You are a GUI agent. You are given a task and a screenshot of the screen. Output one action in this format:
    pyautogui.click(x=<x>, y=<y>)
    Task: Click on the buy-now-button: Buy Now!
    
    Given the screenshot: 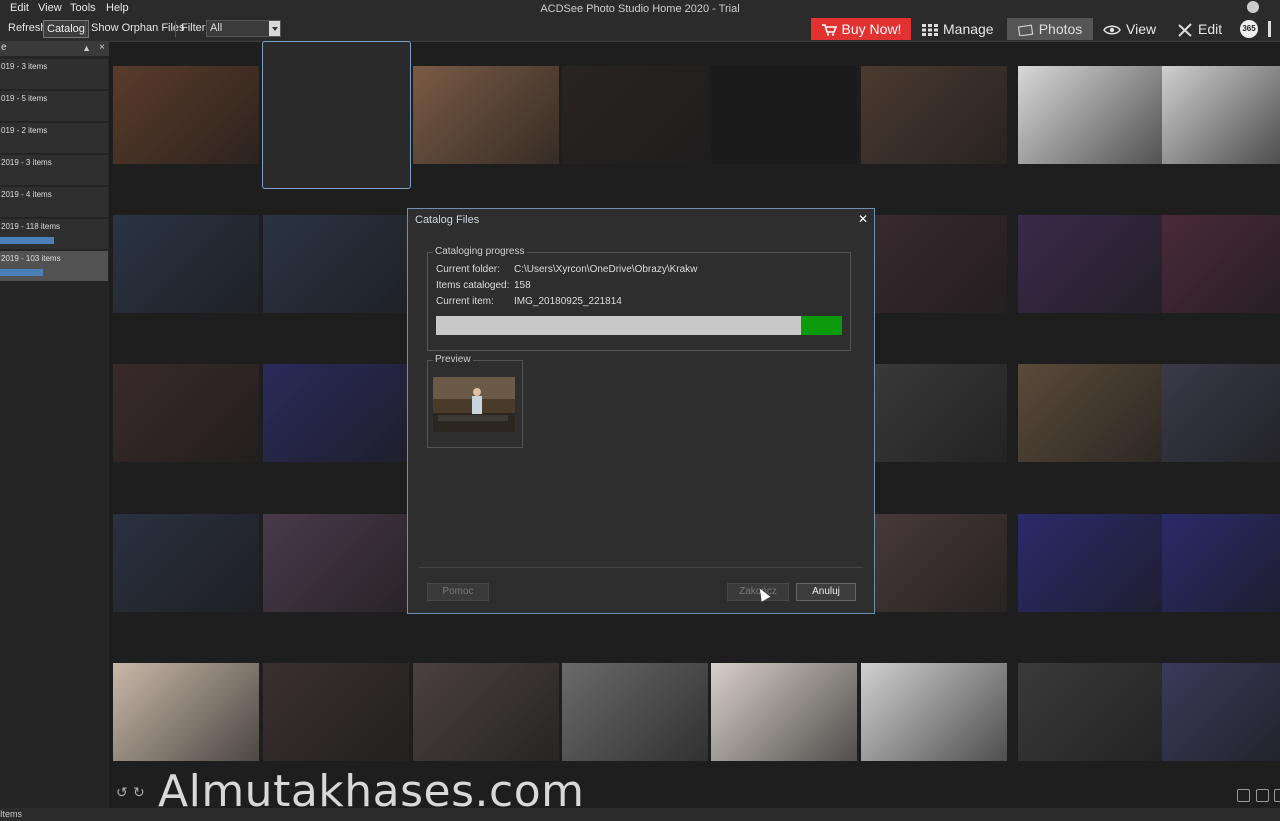 What is the action you would take?
    pyautogui.click(x=861, y=29)
    